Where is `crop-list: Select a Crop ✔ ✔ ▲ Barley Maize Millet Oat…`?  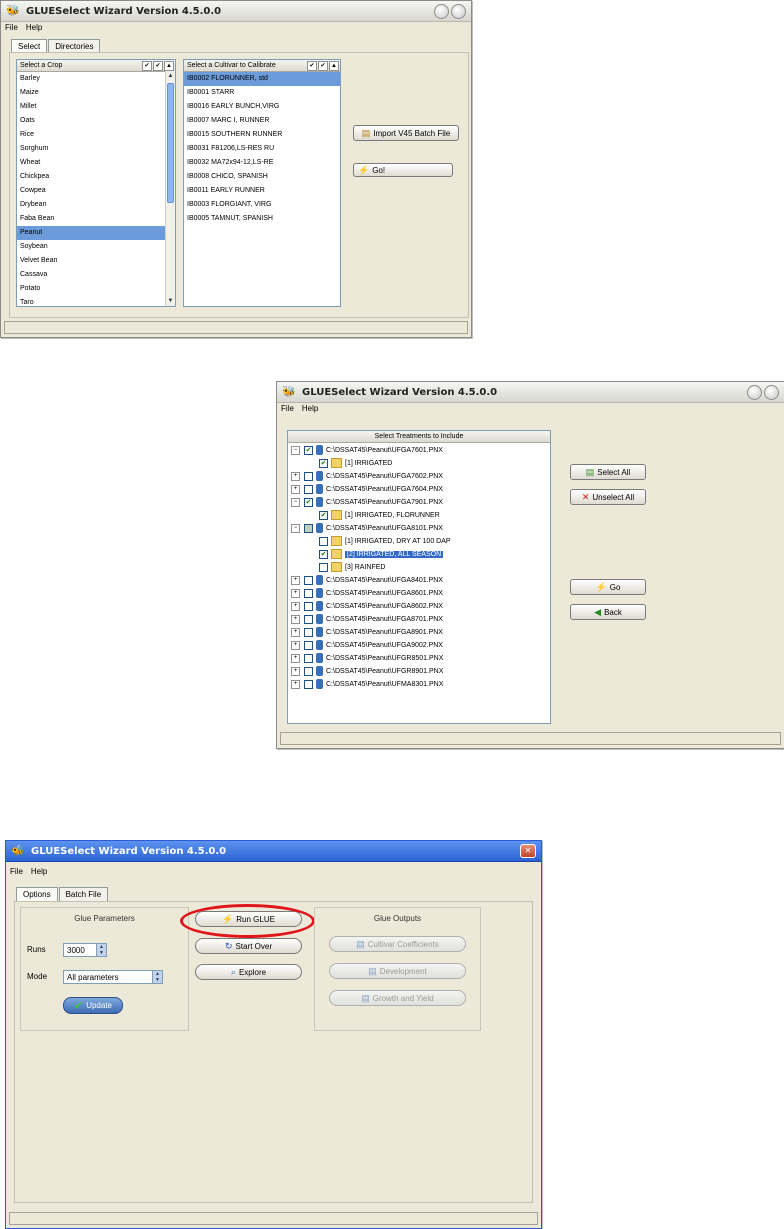 crop-list: Select a Crop ✔ ✔ ▲ Barley Maize Millet Oat… is located at coordinates (96, 183).